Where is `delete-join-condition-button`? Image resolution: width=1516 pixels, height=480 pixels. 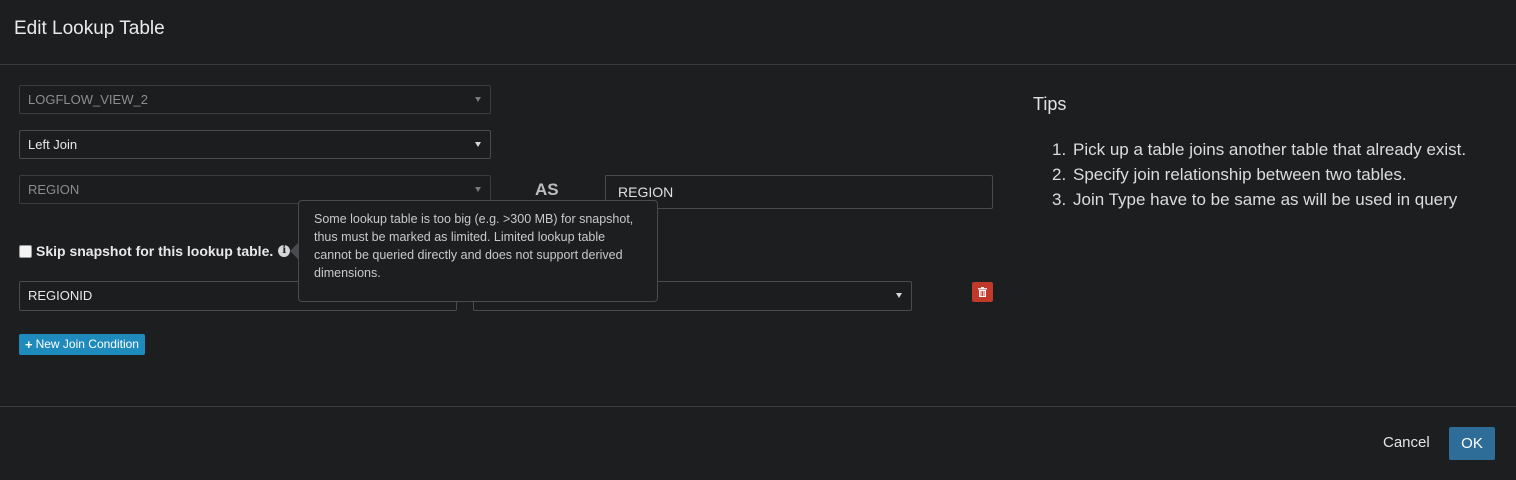
delete-join-condition-button is located at coordinates (982, 292).